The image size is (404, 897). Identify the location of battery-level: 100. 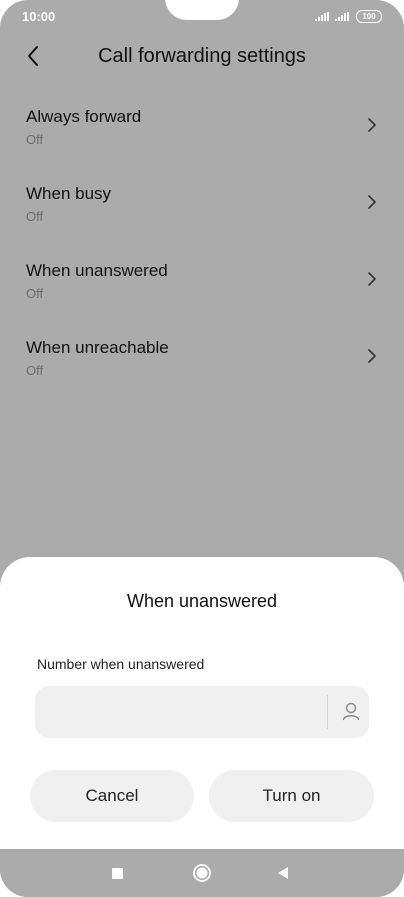
(369, 16).